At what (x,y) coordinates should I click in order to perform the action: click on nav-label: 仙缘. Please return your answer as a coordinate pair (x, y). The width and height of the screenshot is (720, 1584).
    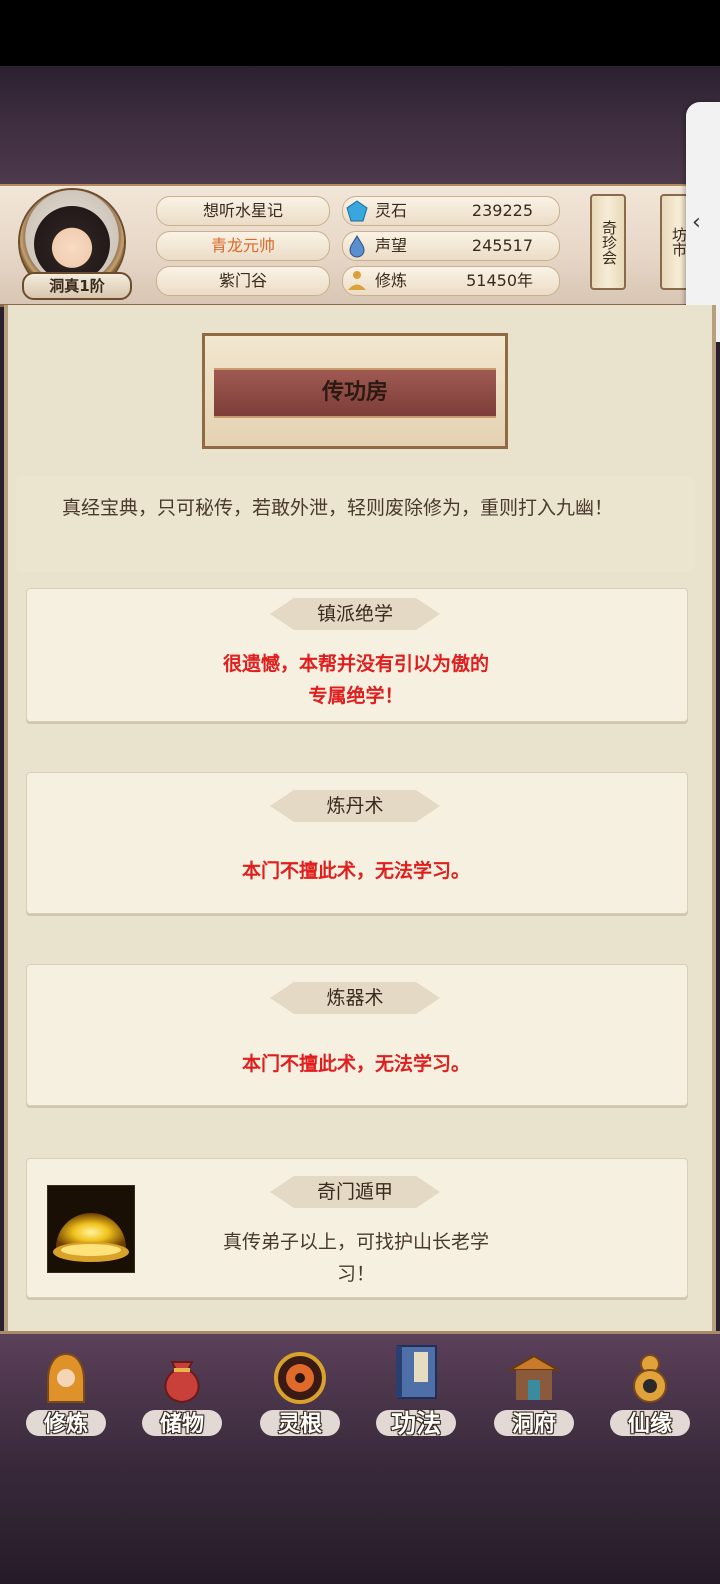
    Looking at the image, I should click on (649, 1424).